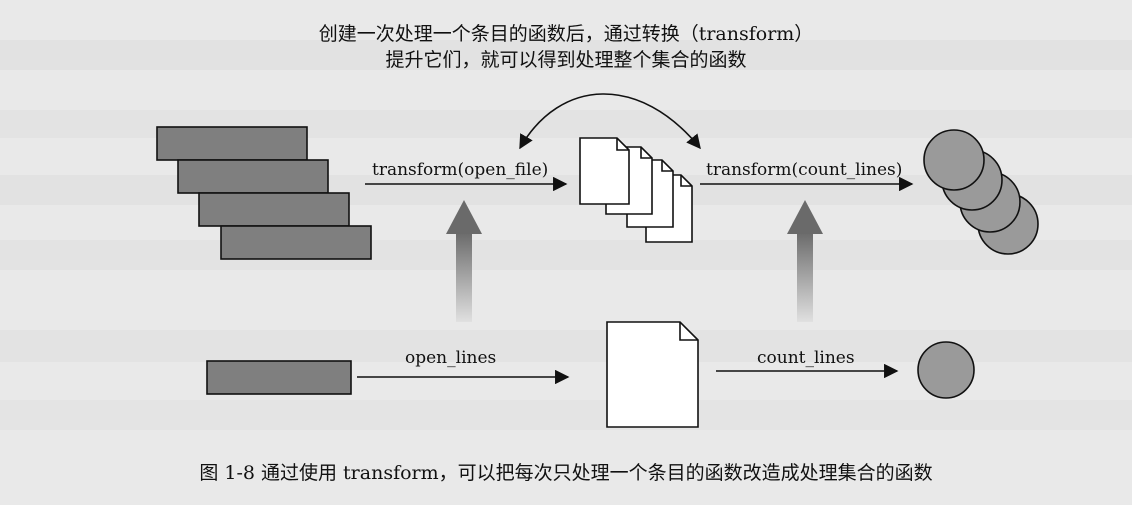 This screenshot has height=505, width=1132. Describe the element at coordinates (451, 358) in the screenshot. I see `label-open-lines: open_lines` at that location.